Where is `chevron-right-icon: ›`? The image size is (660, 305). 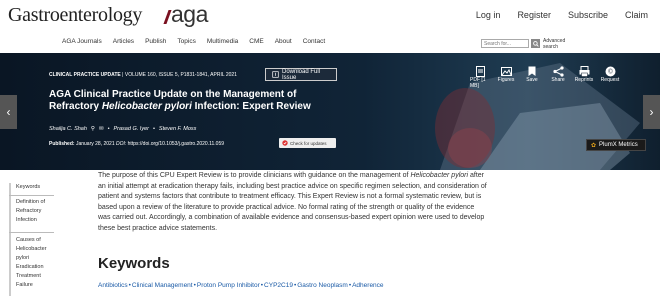 chevron-right-icon: › is located at coordinates (651, 112).